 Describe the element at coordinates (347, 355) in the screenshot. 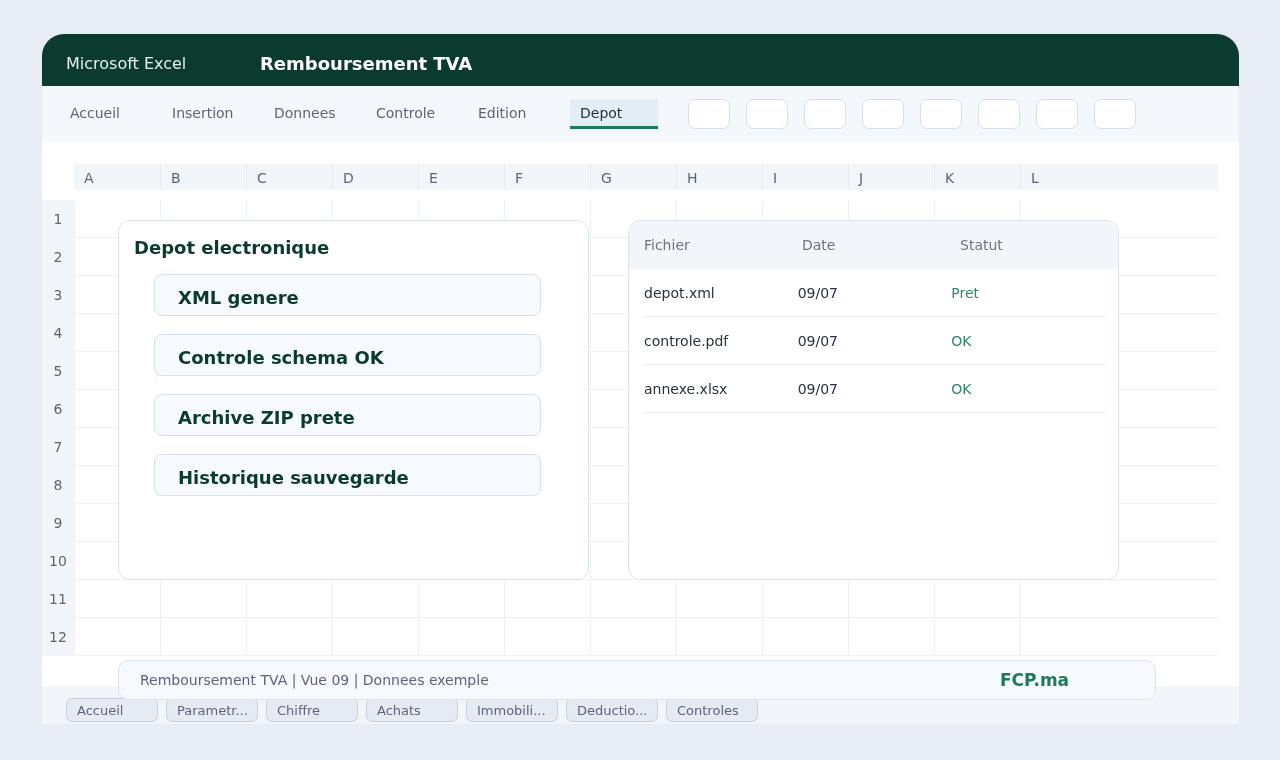

I see `checklist-item: Controle schema OK` at that location.